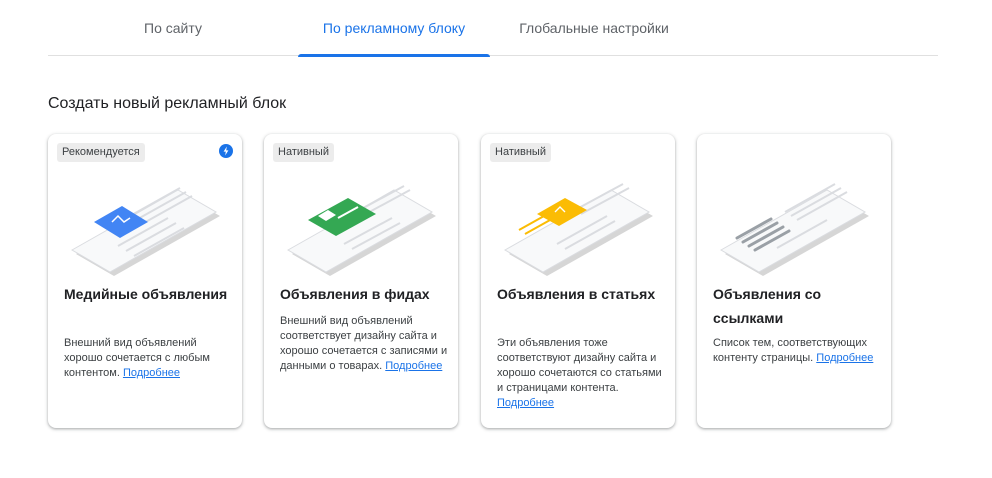 Image resolution: width=992 pixels, height=478 pixels. Describe the element at coordinates (794, 229) in the screenshot. I see `link-ad-illustration` at that location.